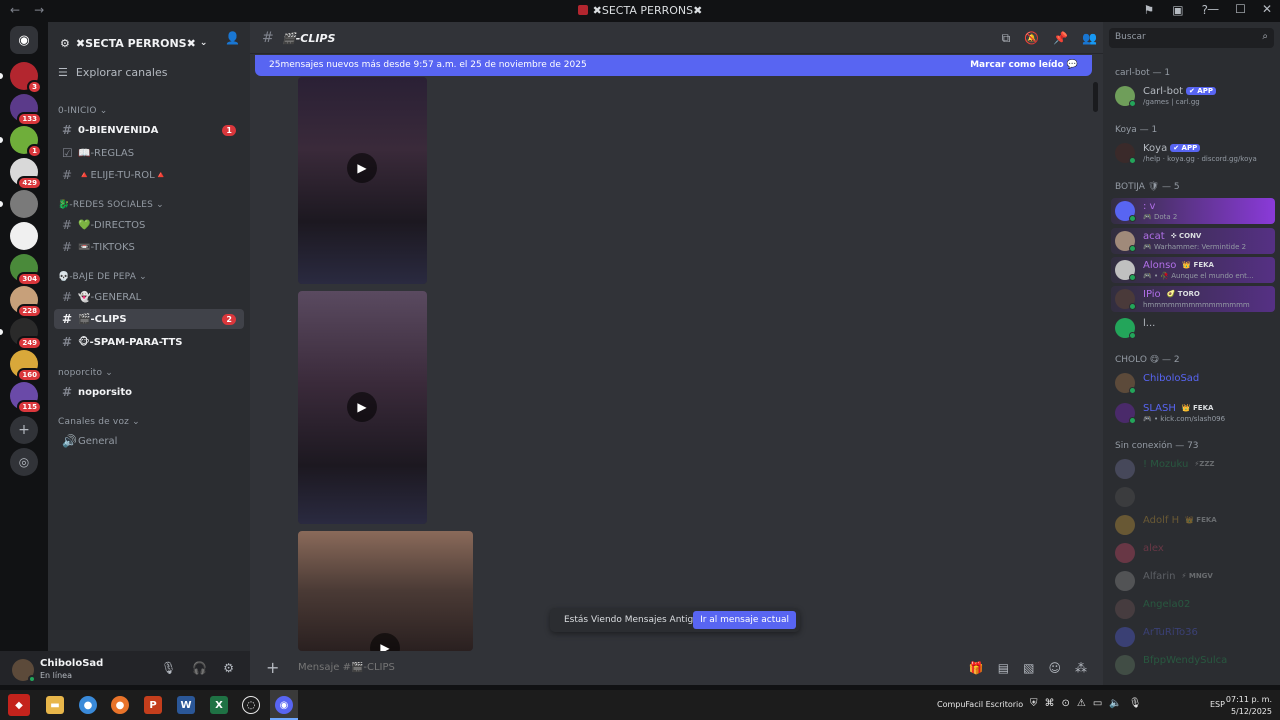  What do you see at coordinates (980, 704) in the screenshot?
I see `tray-label: CompuFacil Escritorio` at bounding box center [980, 704].